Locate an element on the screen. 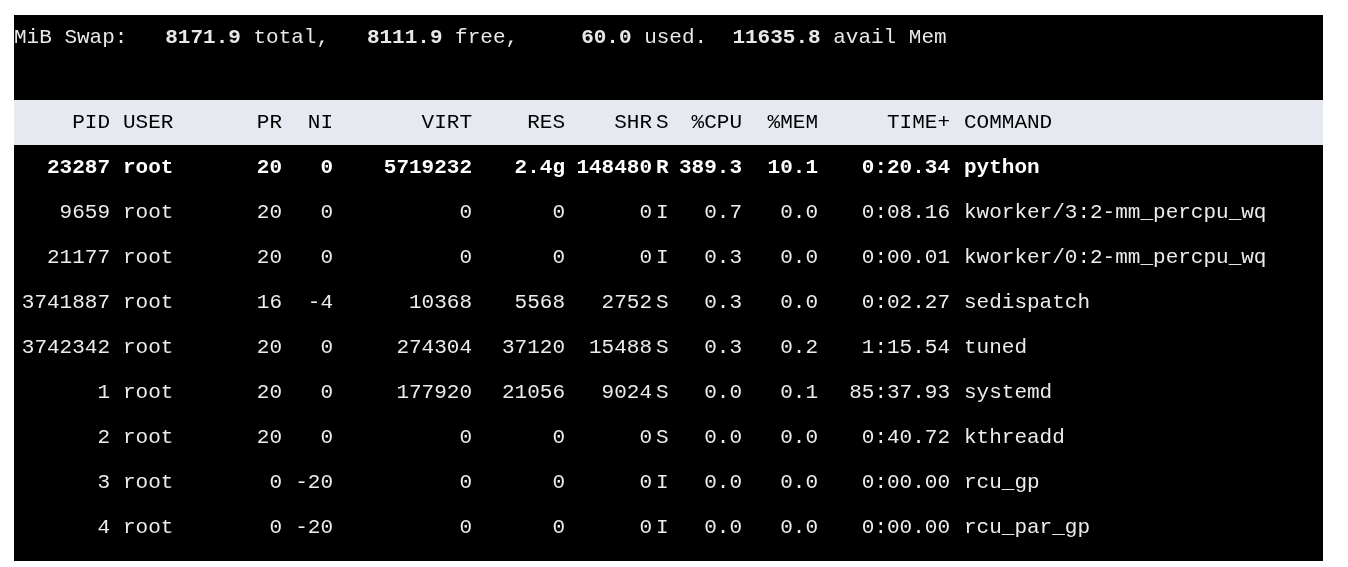  table-cell: 0:08.16 is located at coordinates (905, 212).